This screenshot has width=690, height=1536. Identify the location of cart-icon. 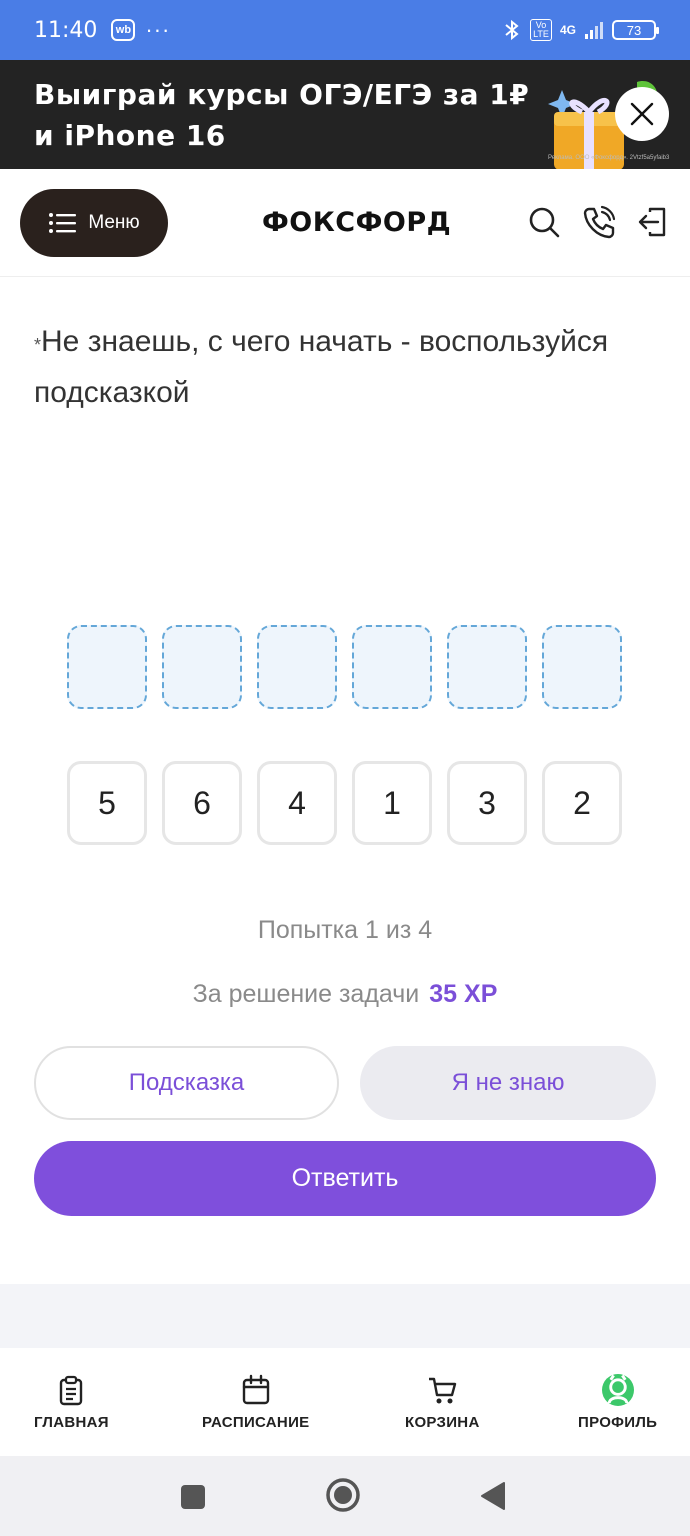
(443, 1390).